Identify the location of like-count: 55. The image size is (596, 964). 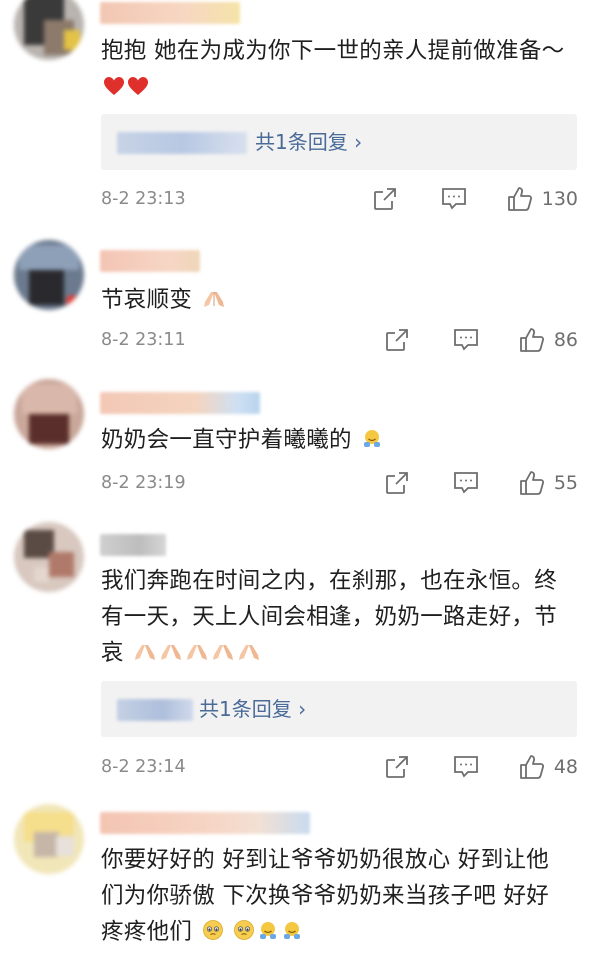
(565, 483).